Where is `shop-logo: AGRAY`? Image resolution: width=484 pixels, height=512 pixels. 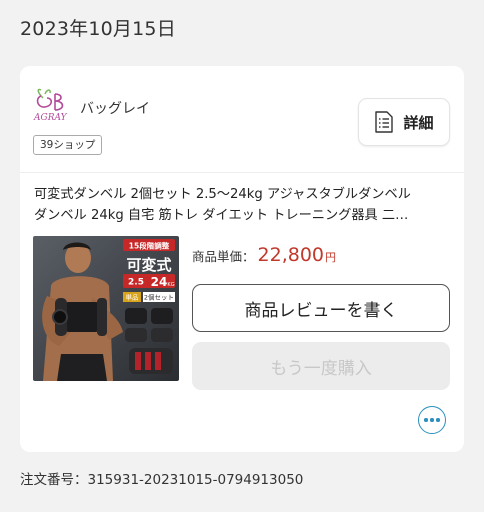
shop-logo: AGRAY is located at coordinates (54, 105).